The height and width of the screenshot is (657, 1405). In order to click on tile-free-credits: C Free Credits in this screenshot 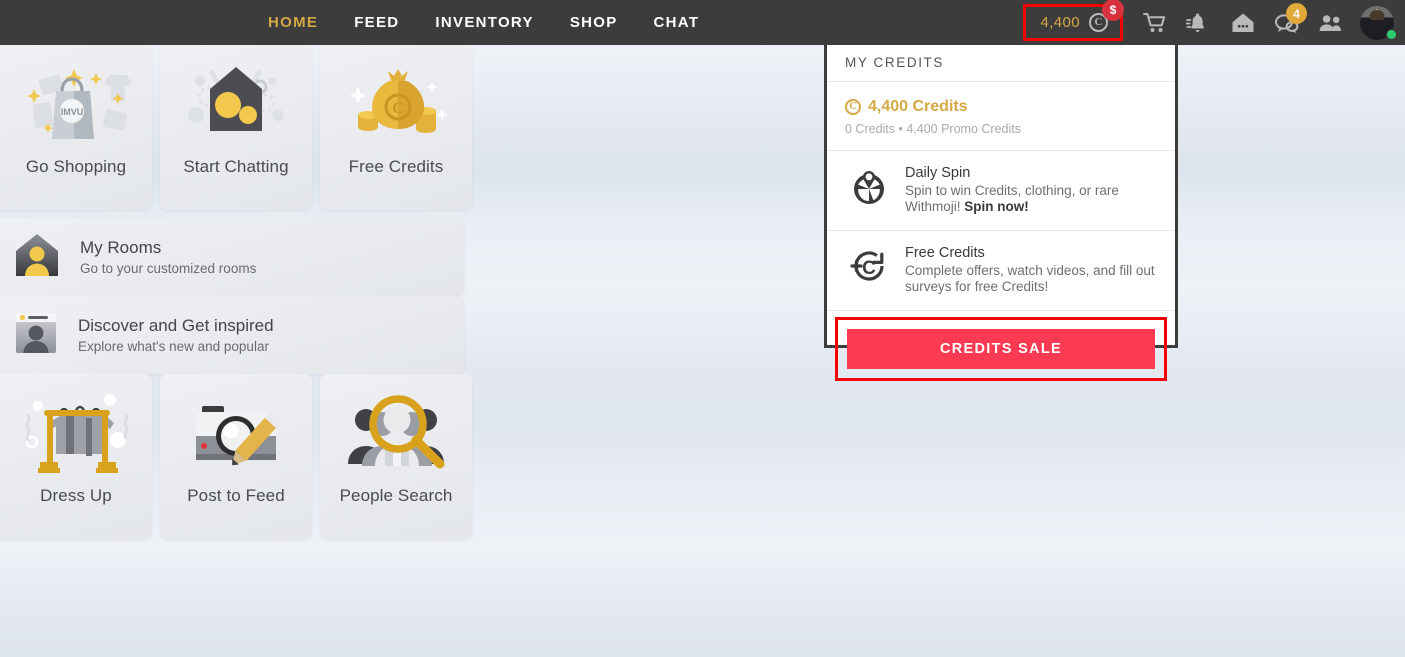, I will do `click(396, 127)`.